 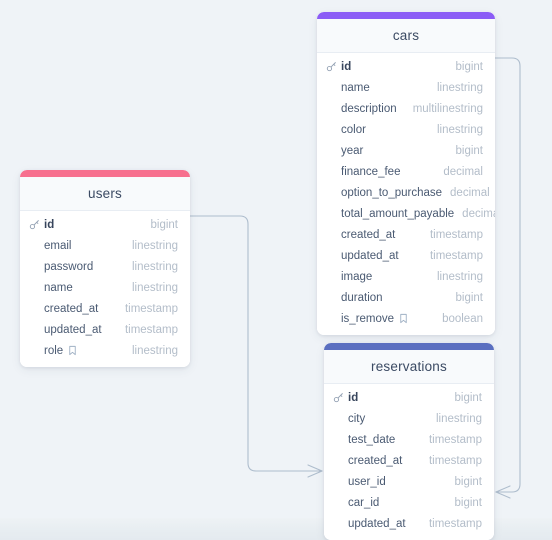 I want to click on field-row: email linestring, so click(x=105, y=245).